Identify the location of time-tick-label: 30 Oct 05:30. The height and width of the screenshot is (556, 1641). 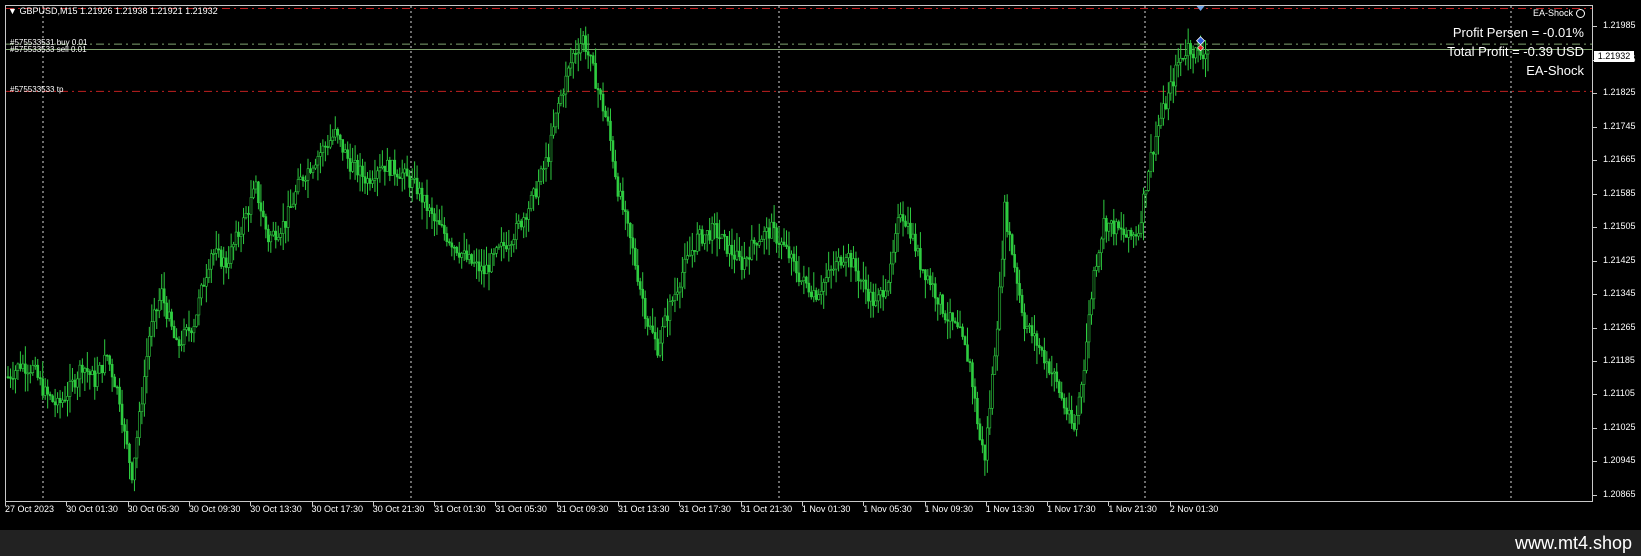
(153, 509).